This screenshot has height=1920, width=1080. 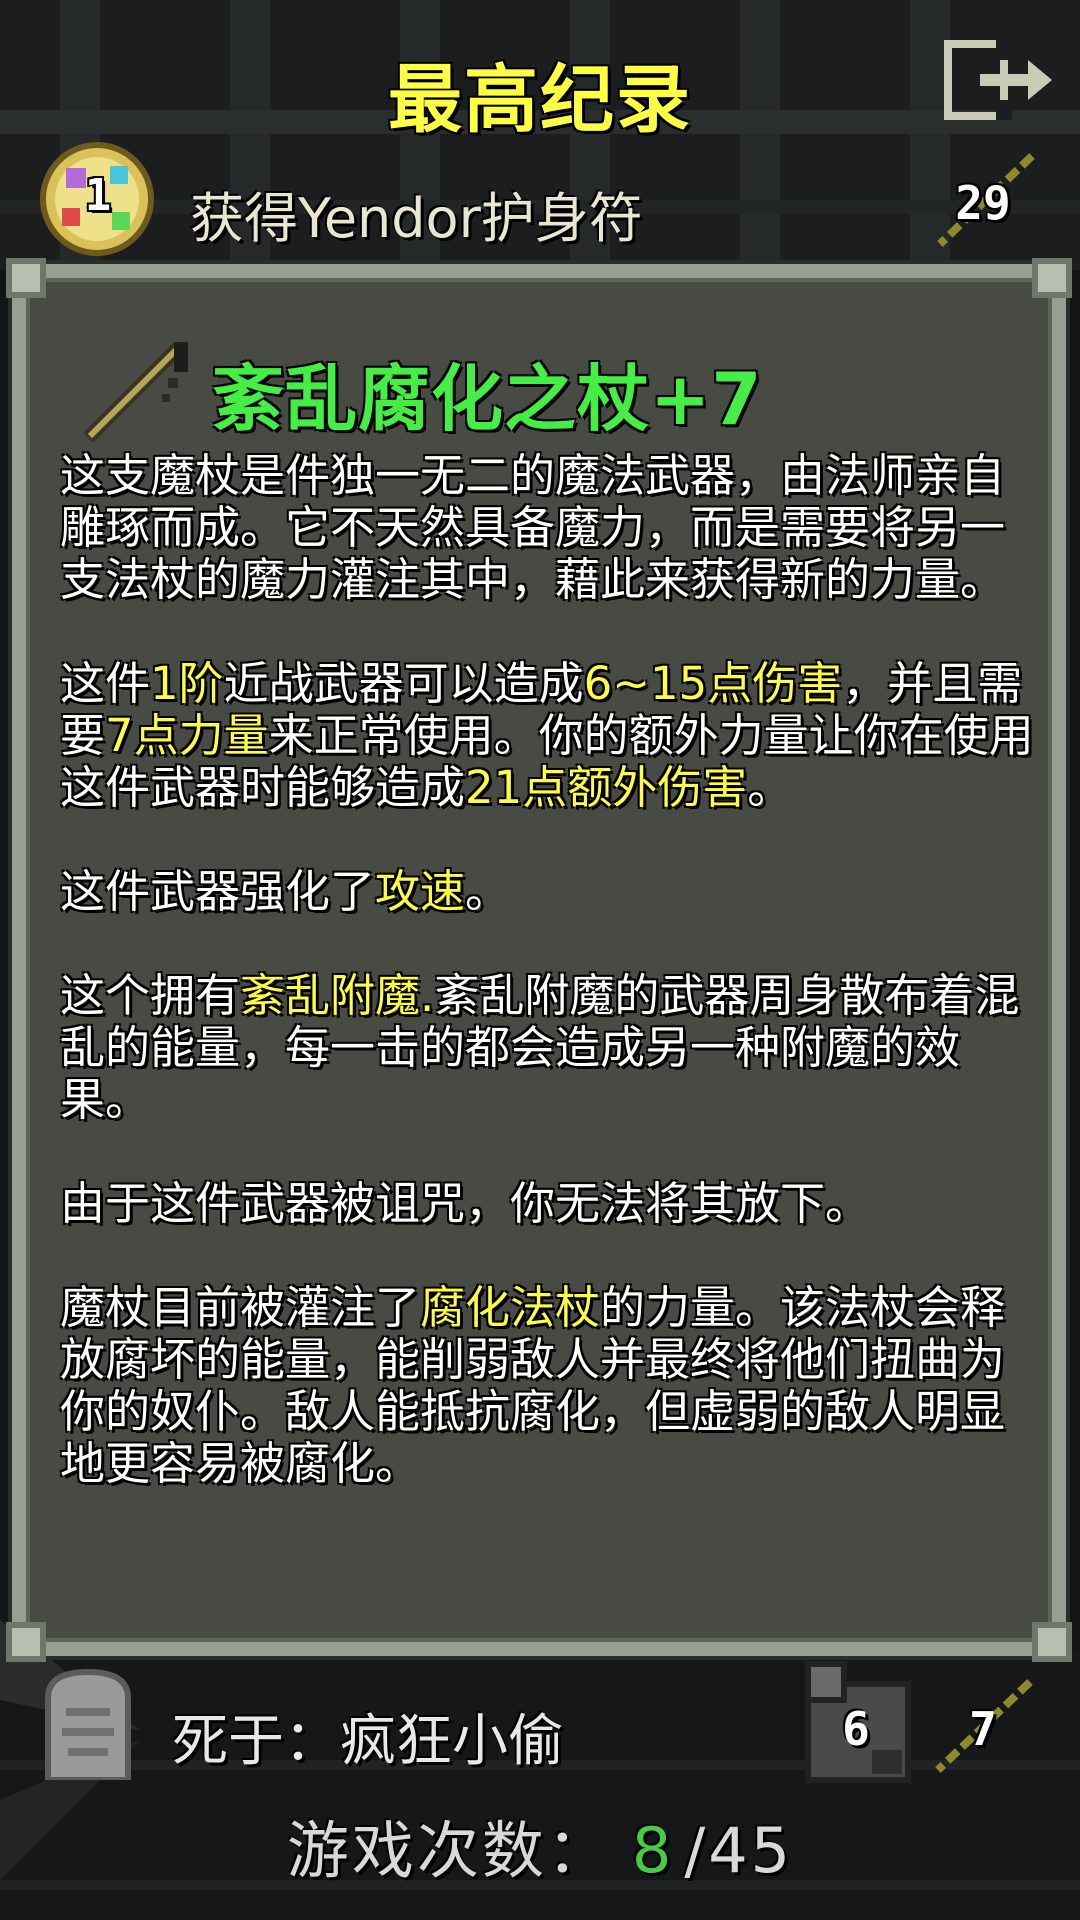 What do you see at coordinates (983, 1729) in the screenshot?
I see `death-depth: 7` at bounding box center [983, 1729].